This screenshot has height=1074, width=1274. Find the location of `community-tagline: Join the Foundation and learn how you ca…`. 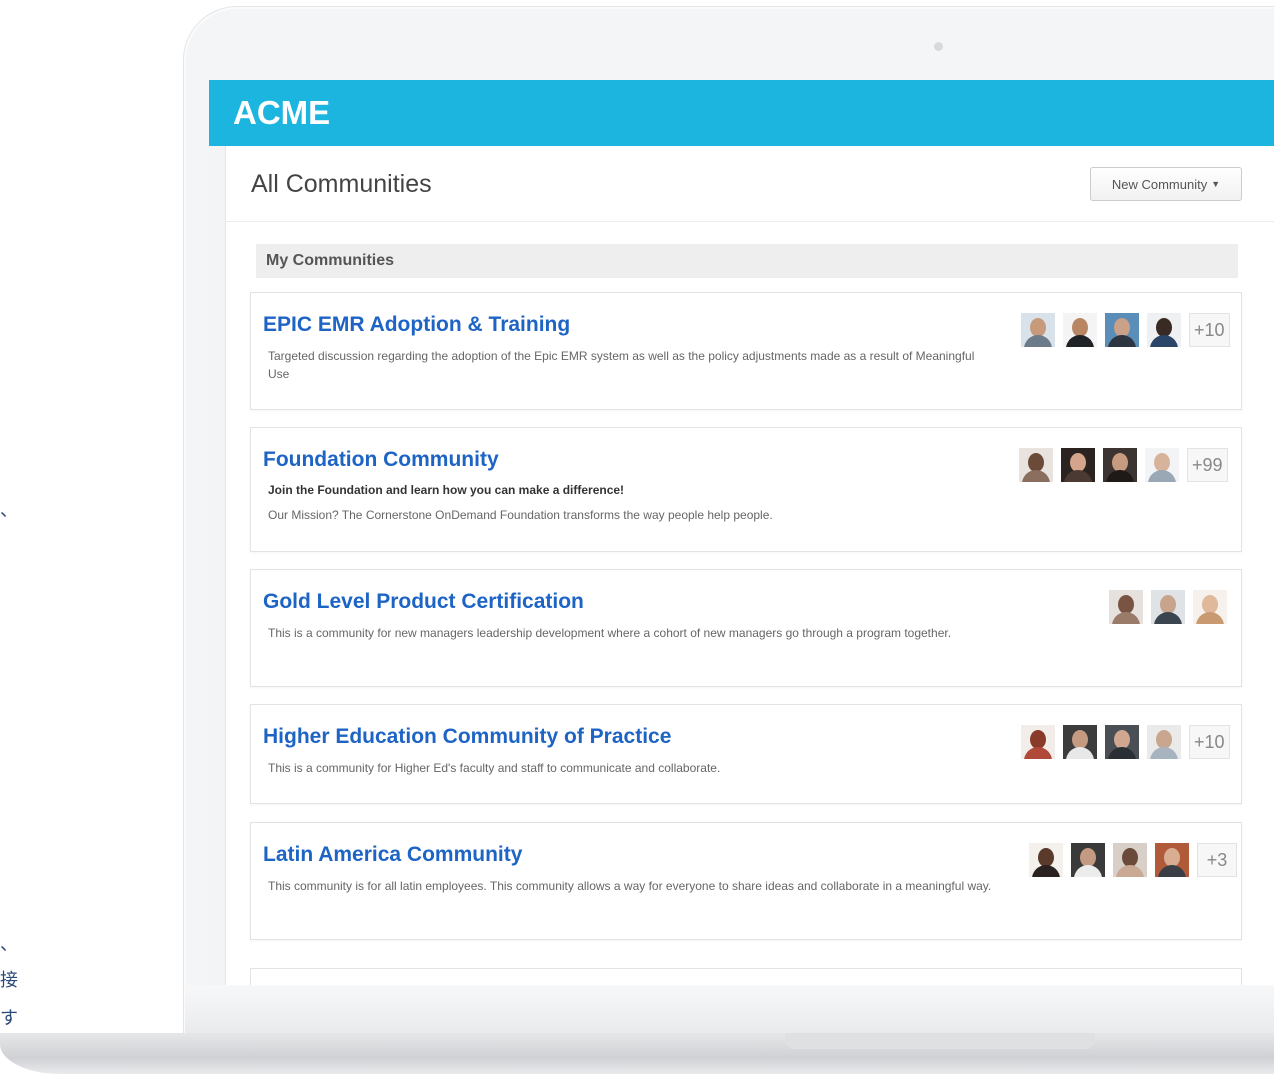

community-tagline: Join the Foundation and learn how you ca… is located at coordinates (446, 490).